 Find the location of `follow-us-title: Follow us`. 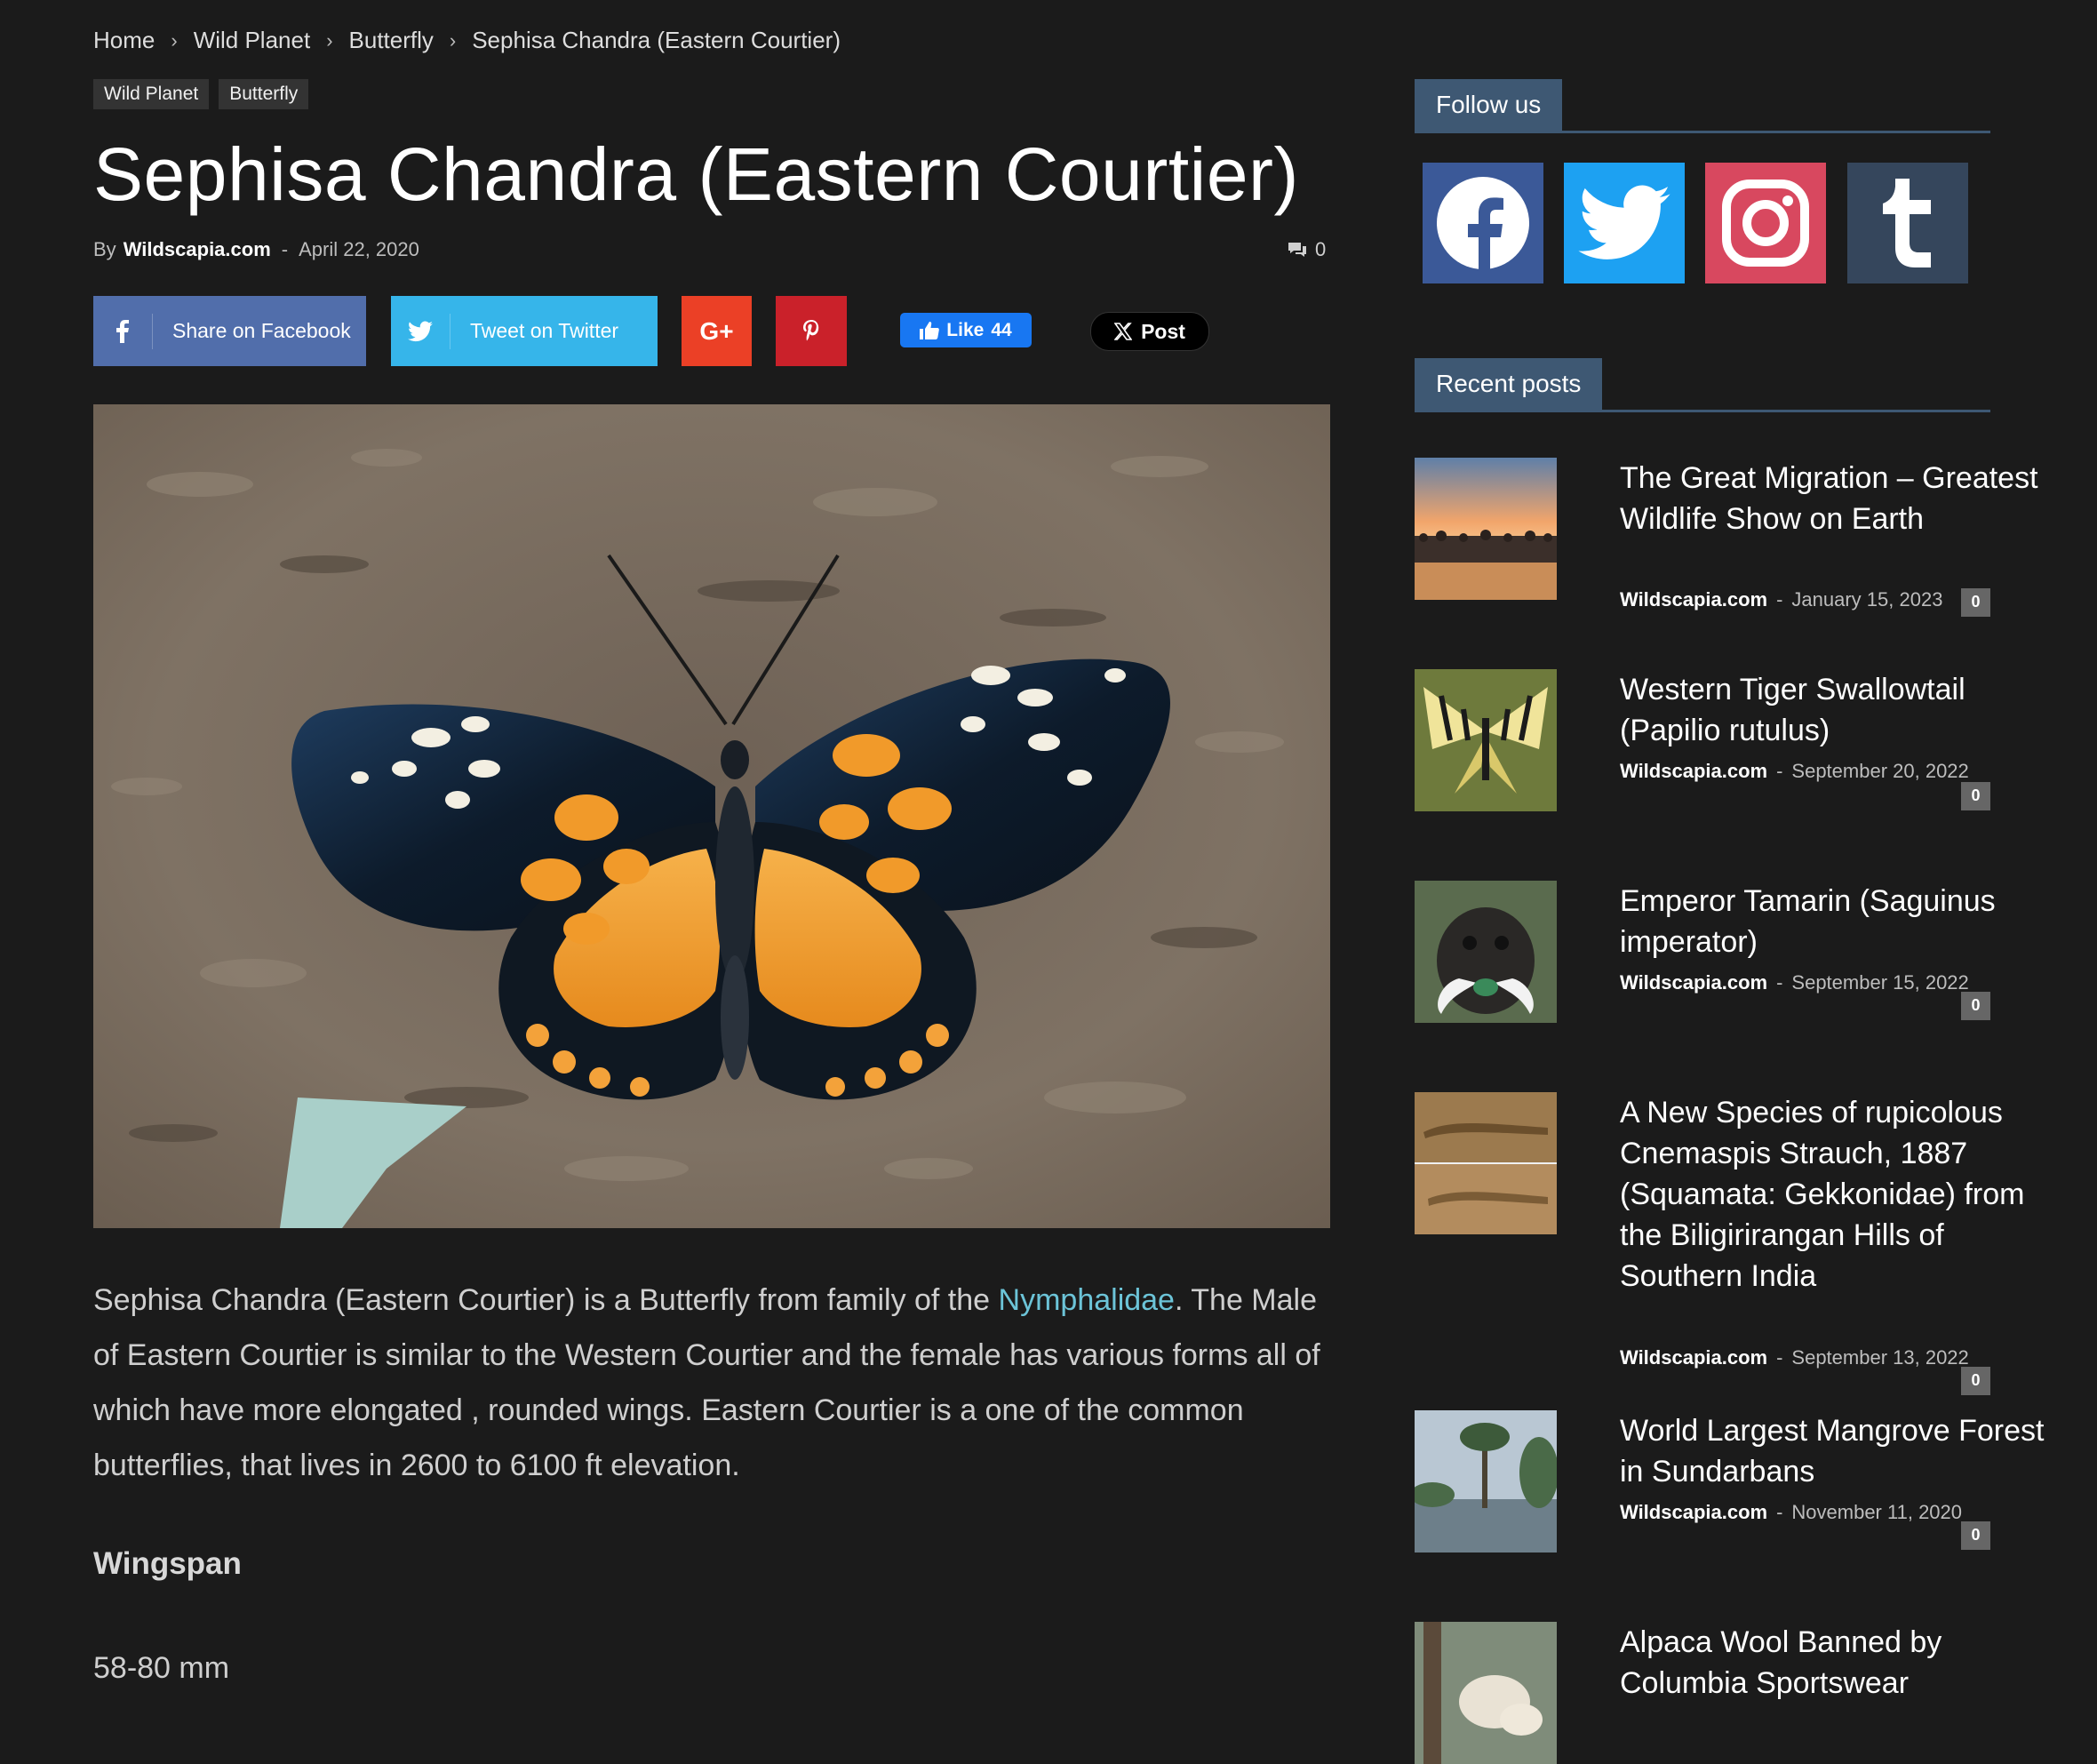

follow-us-title: Follow us is located at coordinates (1489, 105).